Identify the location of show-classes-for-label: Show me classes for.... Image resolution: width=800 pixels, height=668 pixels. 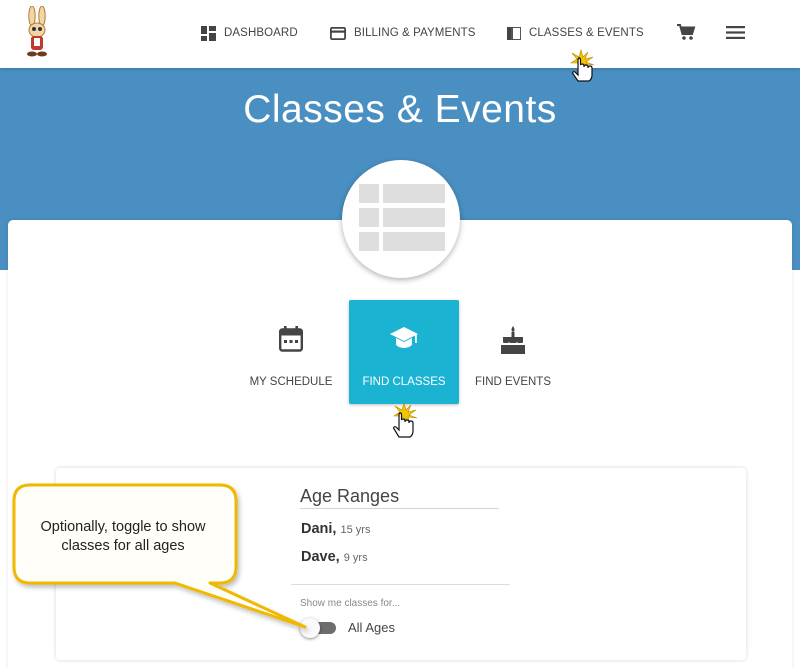
(350, 603).